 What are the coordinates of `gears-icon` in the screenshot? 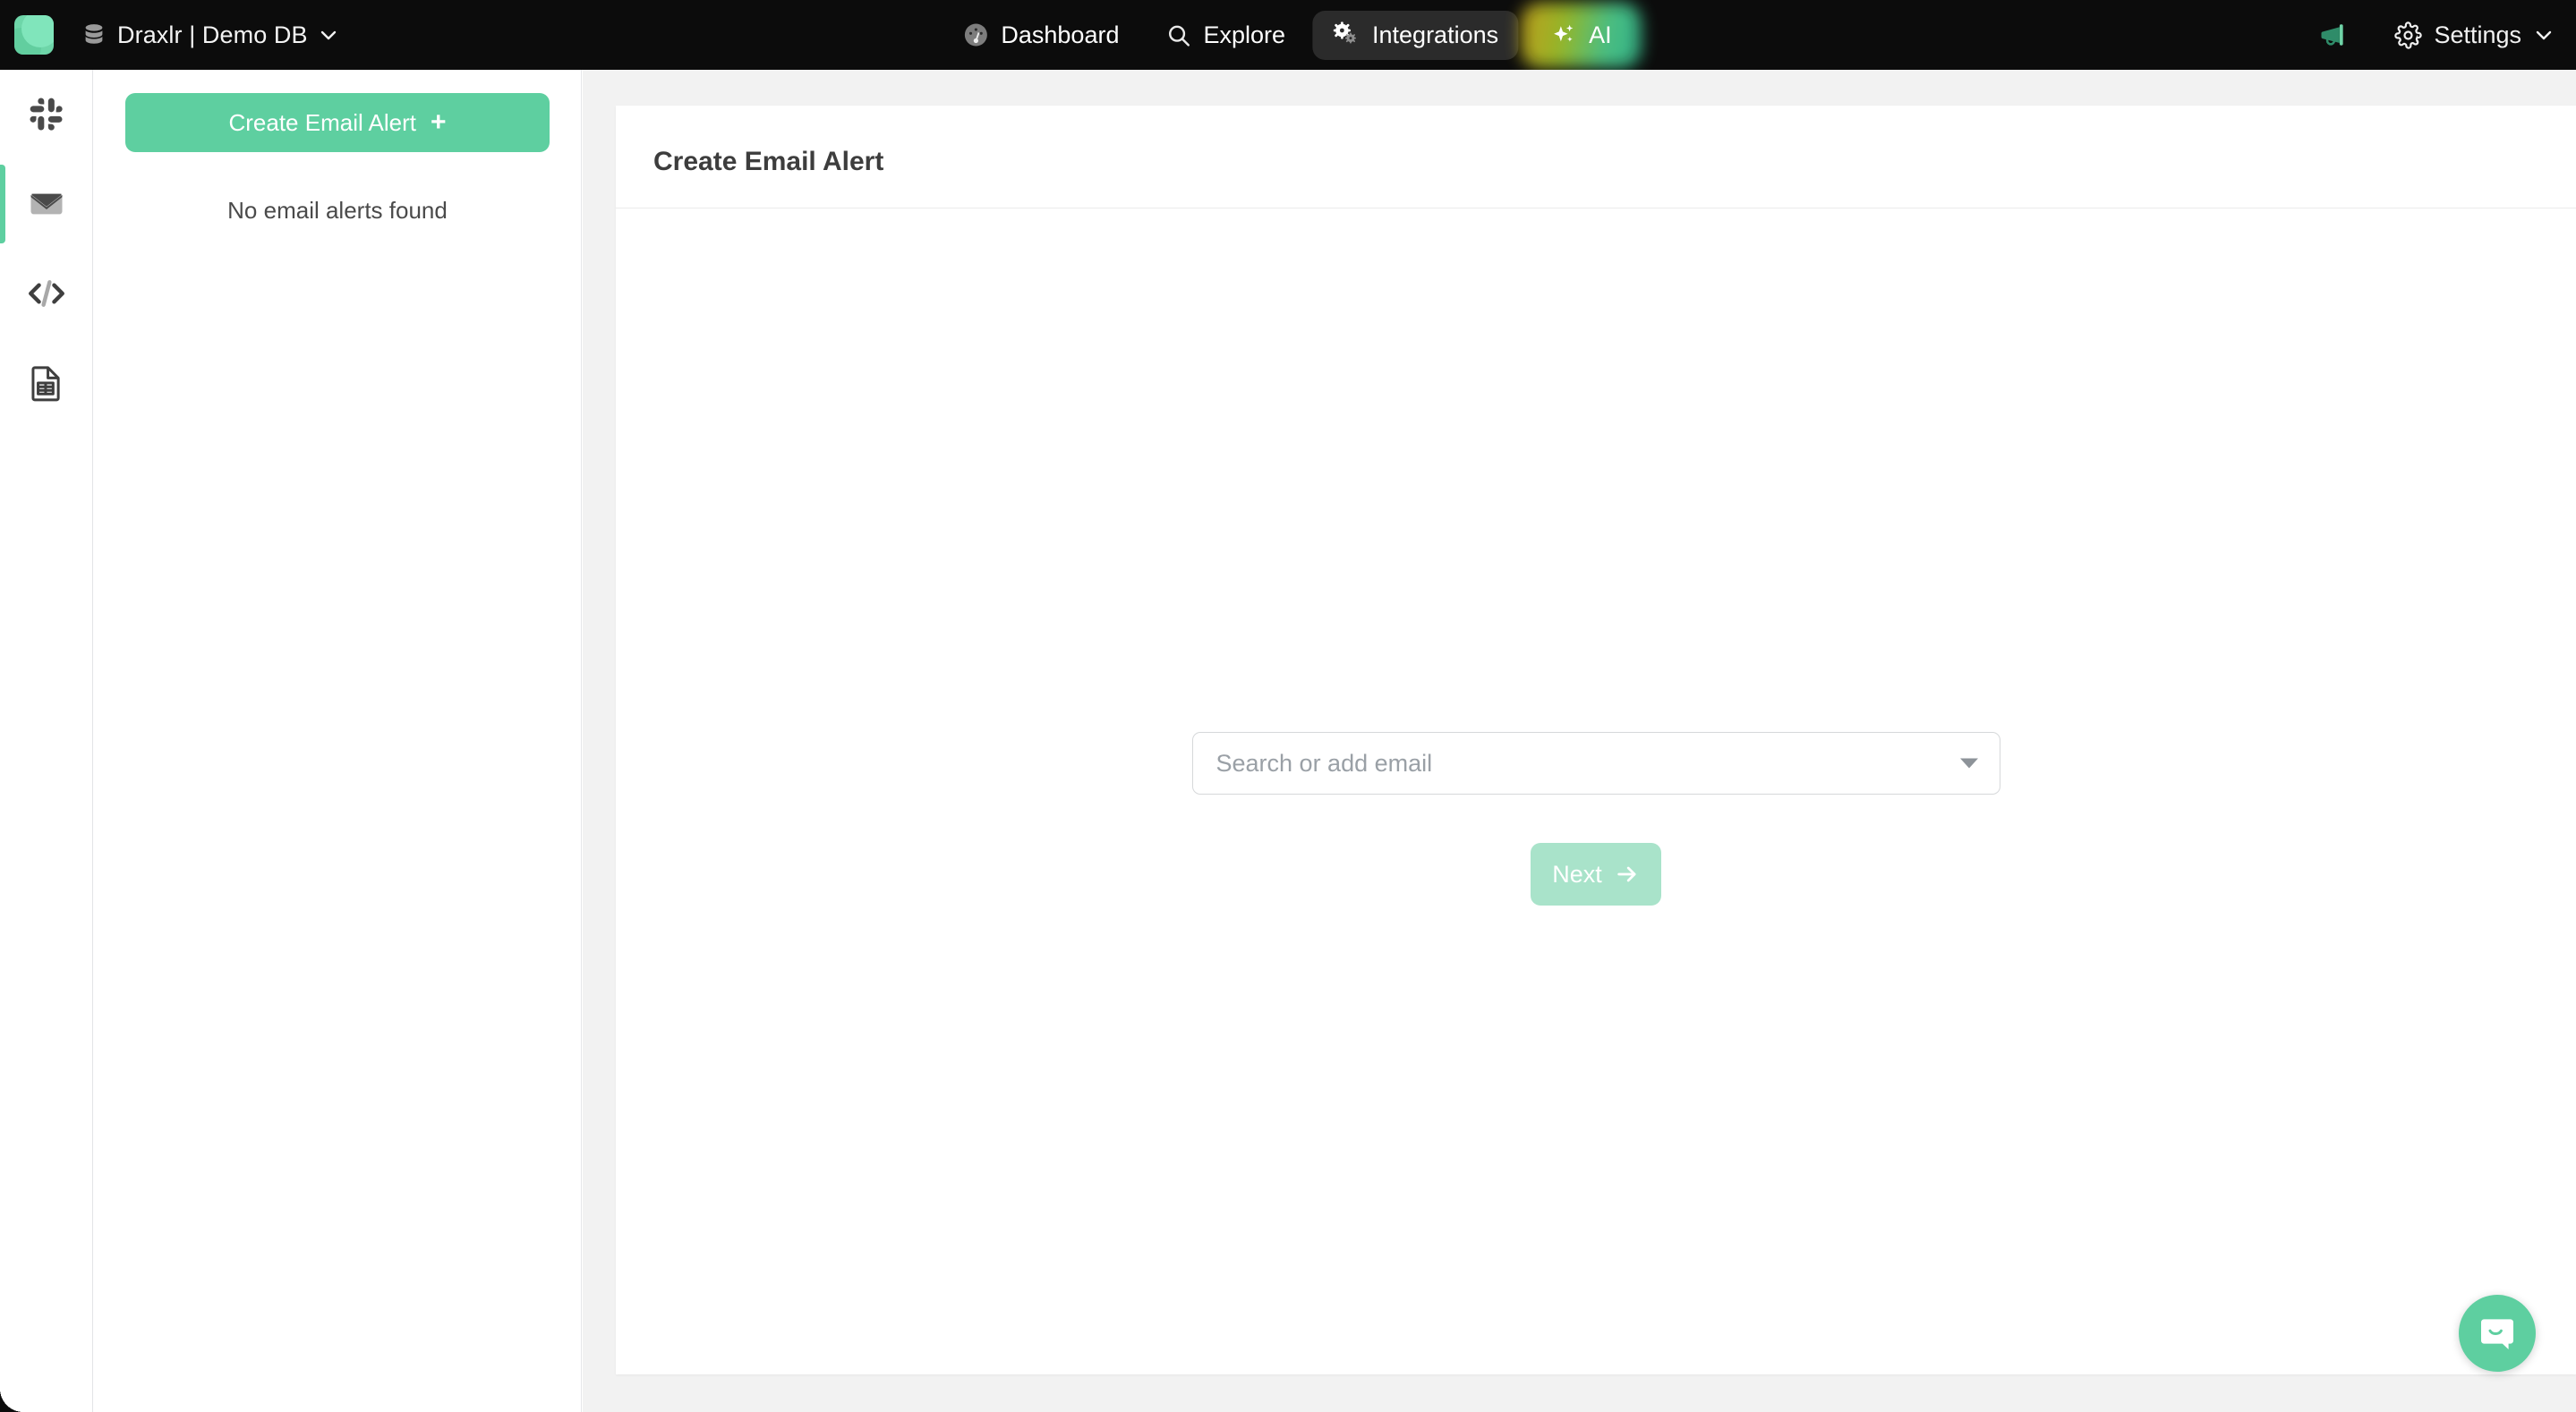 It's located at (1346, 35).